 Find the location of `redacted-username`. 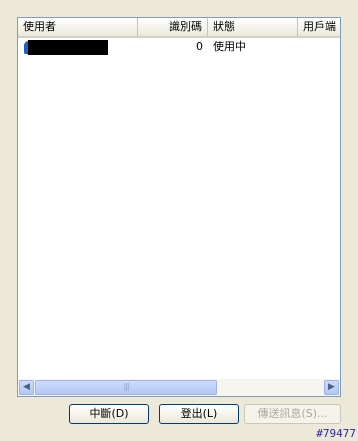

redacted-username is located at coordinates (68, 47).